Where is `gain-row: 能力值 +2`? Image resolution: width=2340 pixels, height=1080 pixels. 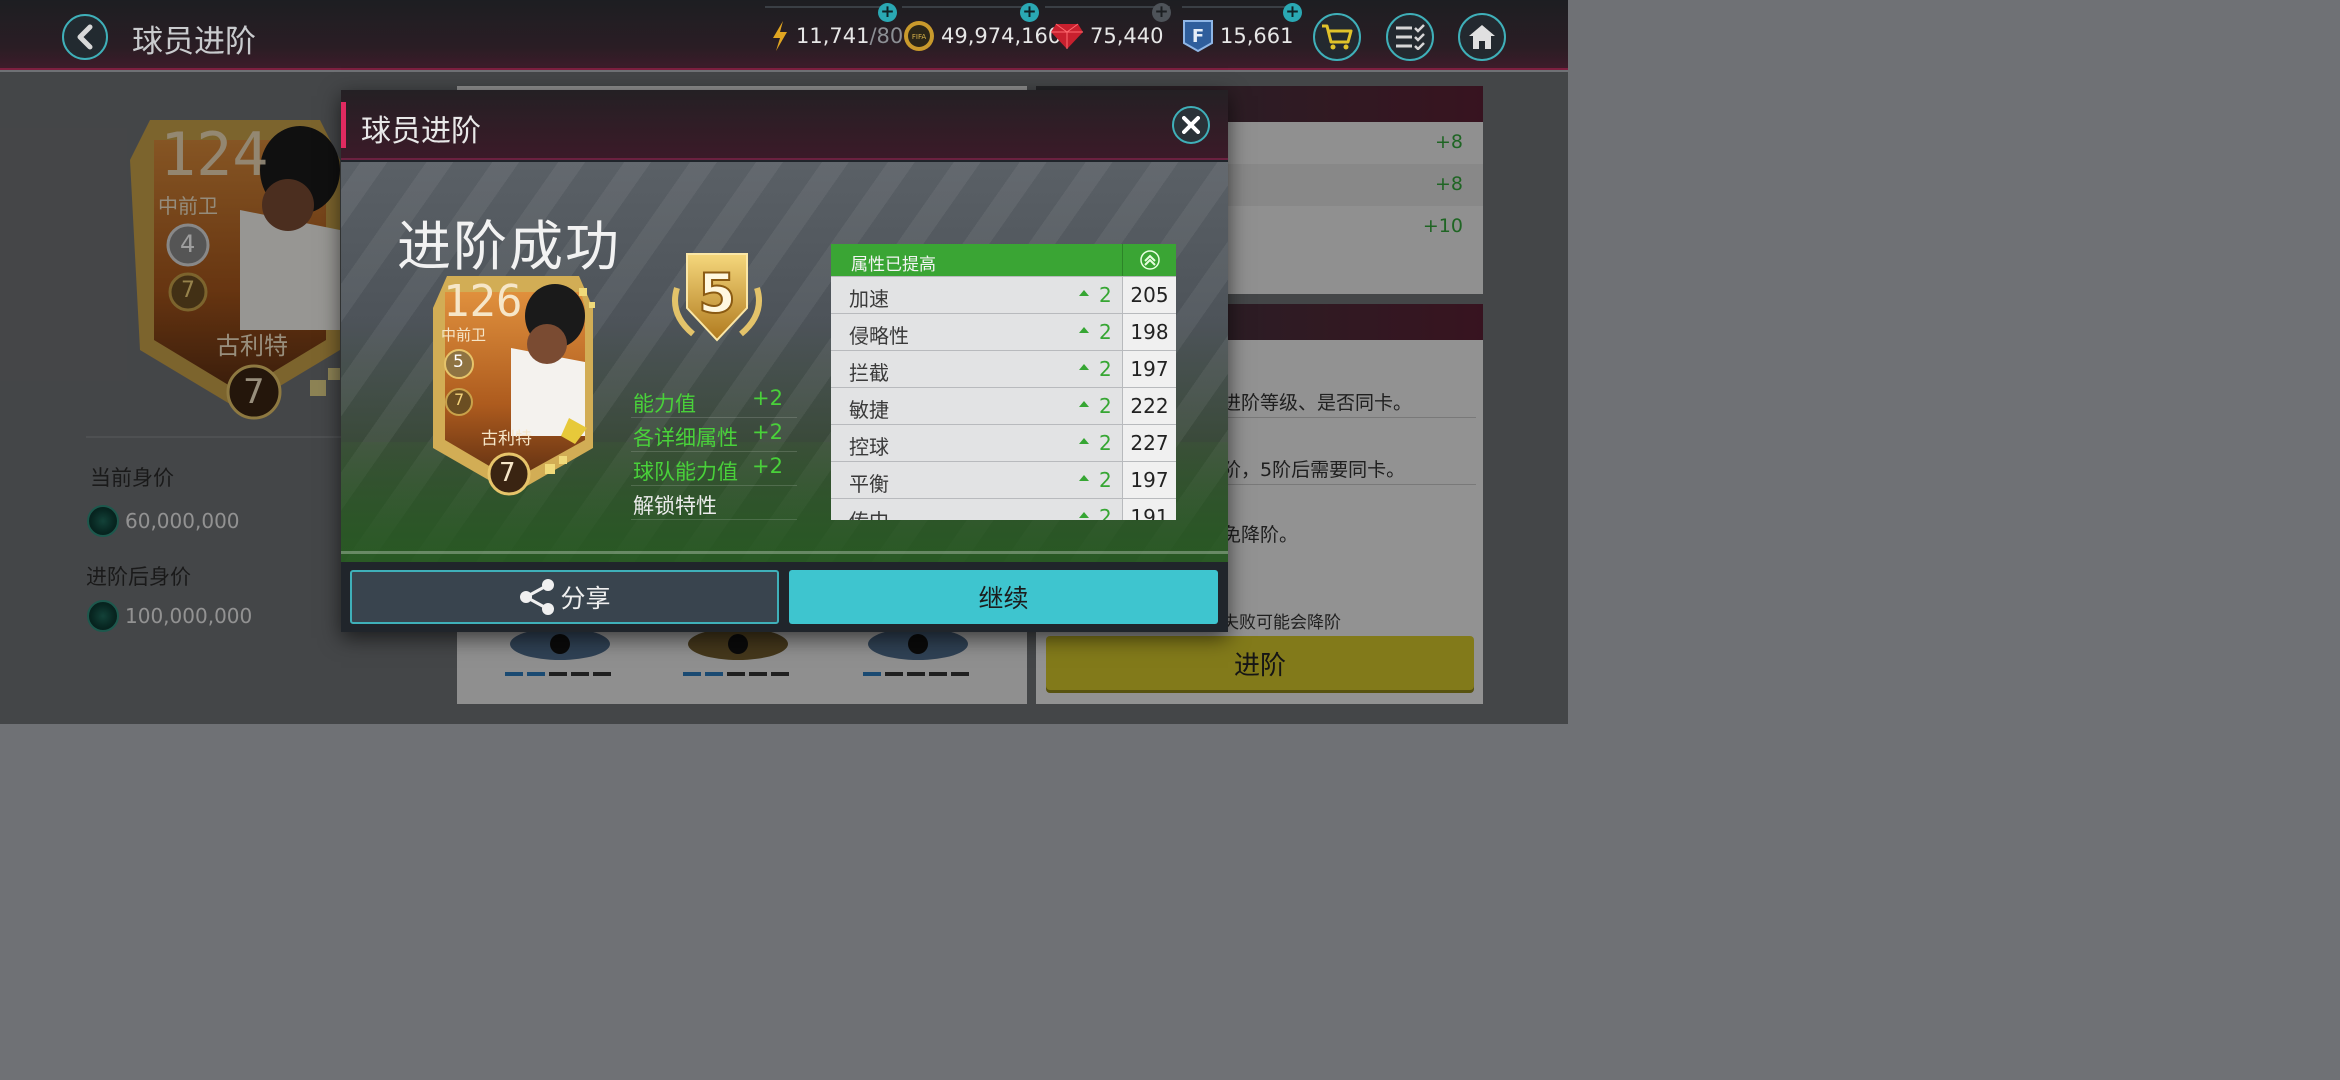
gain-row: 能力值 +2 is located at coordinates (714, 401).